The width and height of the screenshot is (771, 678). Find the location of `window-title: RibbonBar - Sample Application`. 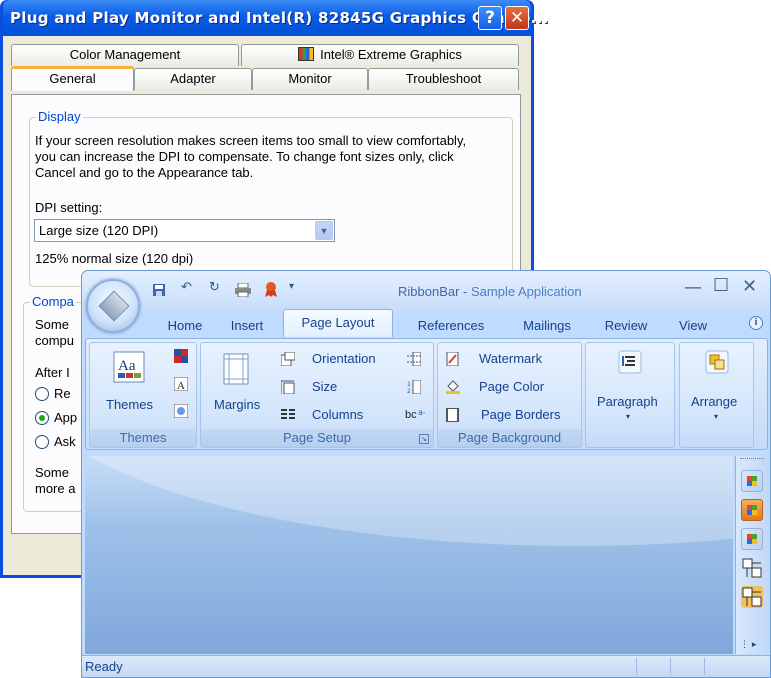

window-title: RibbonBar - Sample Application is located at coordinates (490, 291).